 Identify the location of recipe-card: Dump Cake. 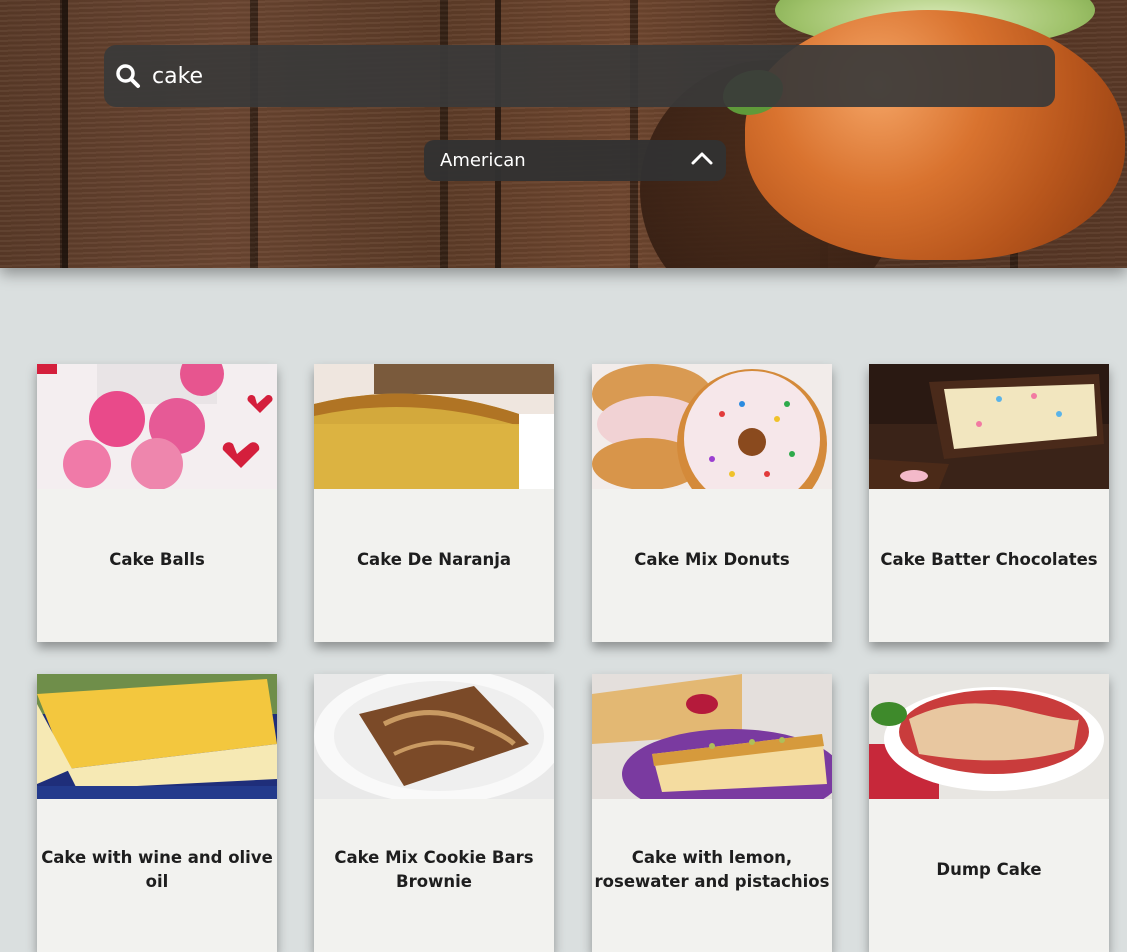
(989, 813).